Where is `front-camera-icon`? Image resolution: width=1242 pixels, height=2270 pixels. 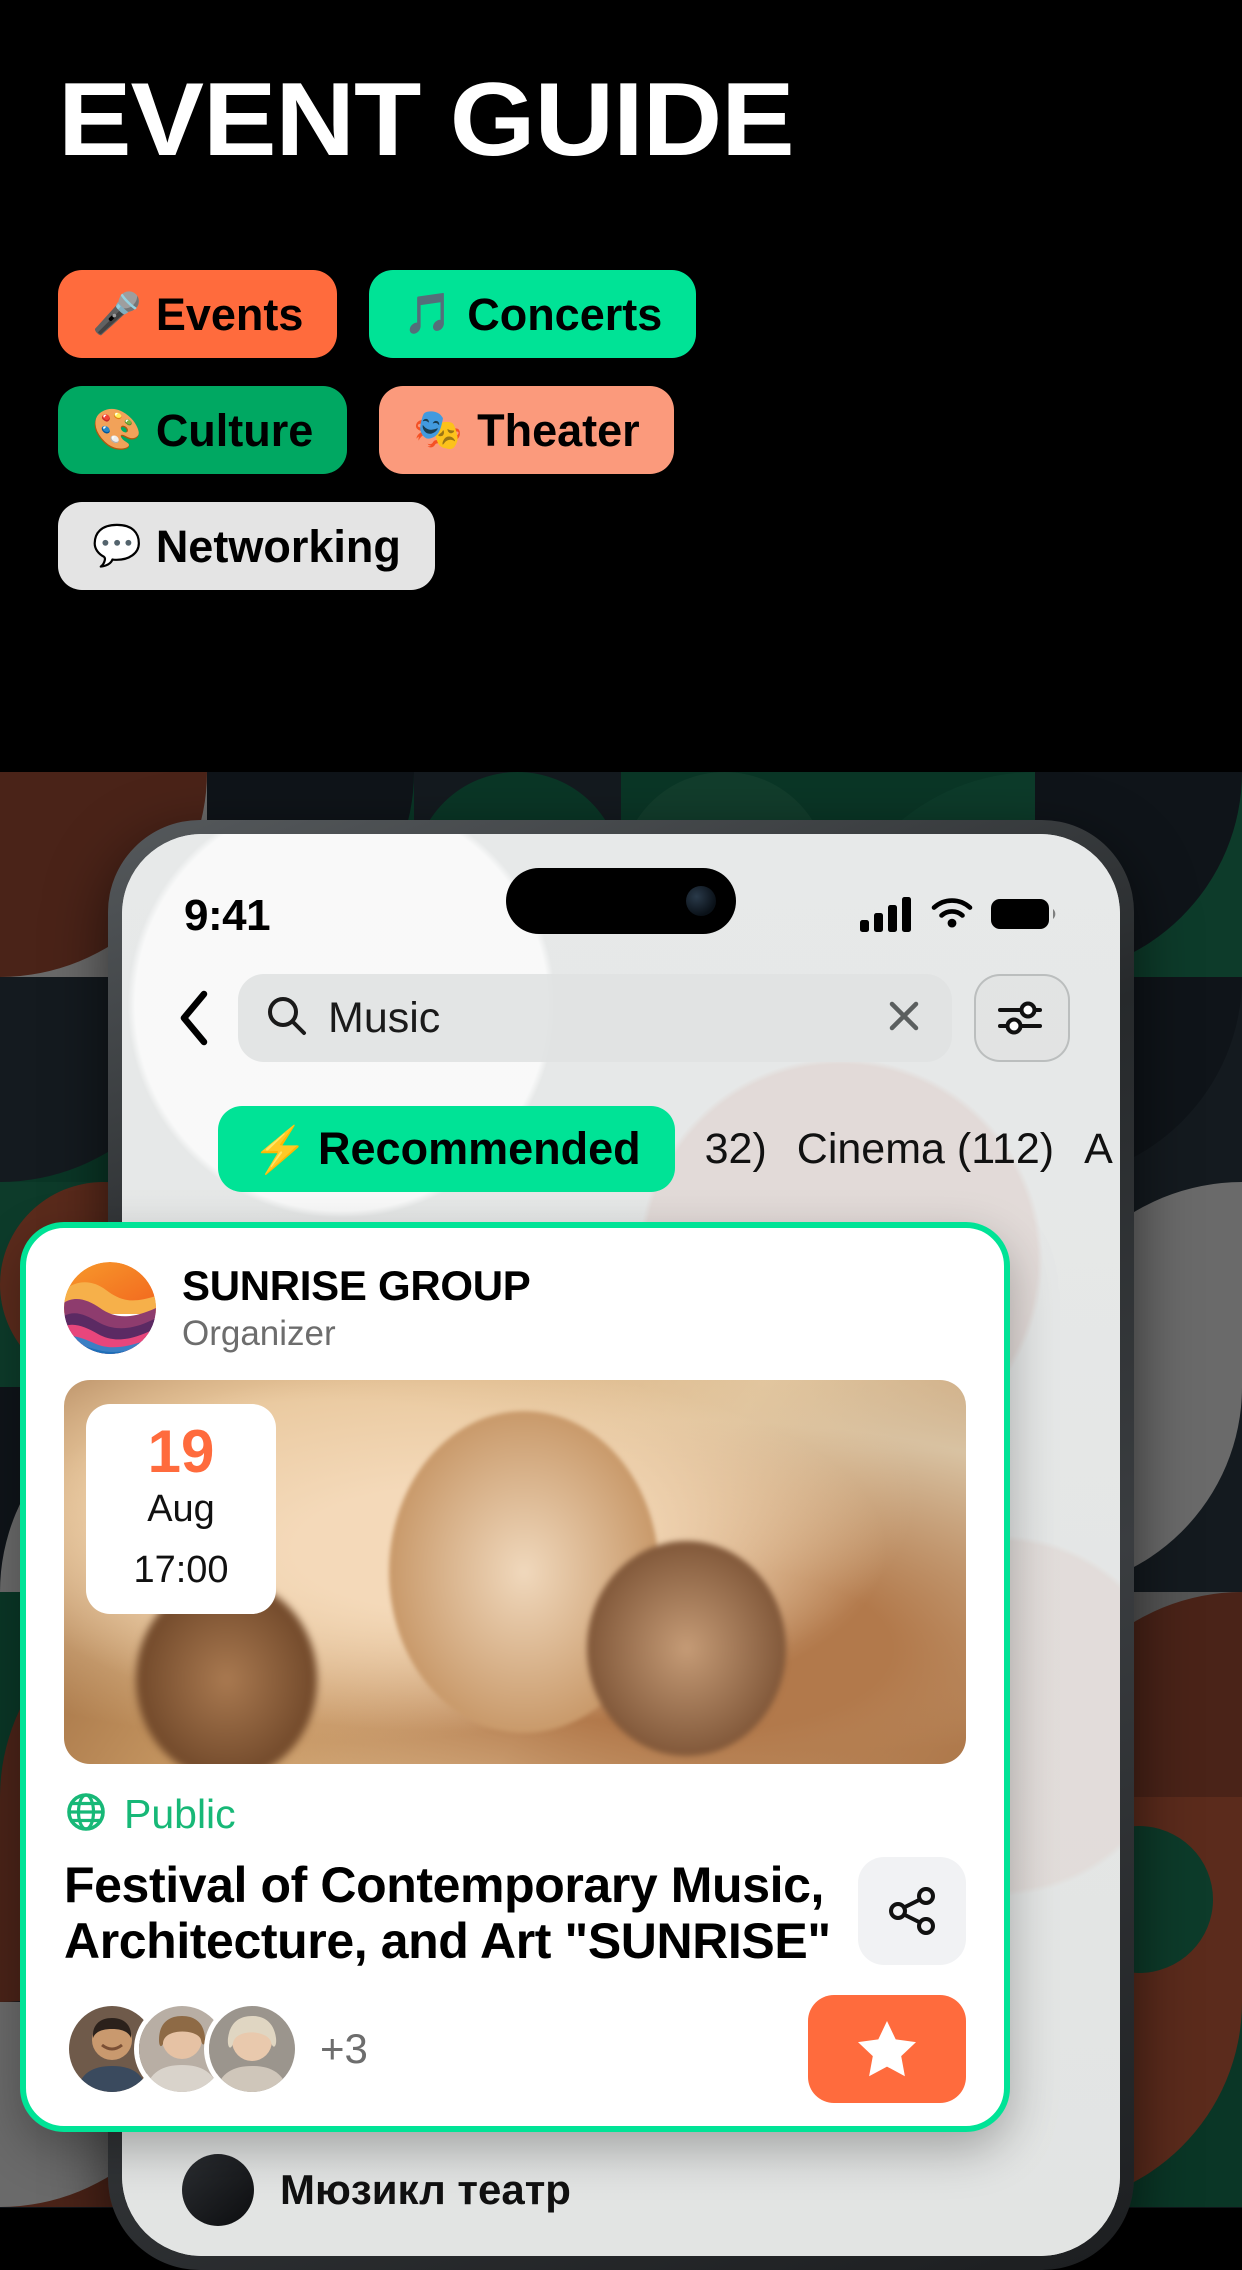 front-camera-icon is located at coordinates (701, 901).